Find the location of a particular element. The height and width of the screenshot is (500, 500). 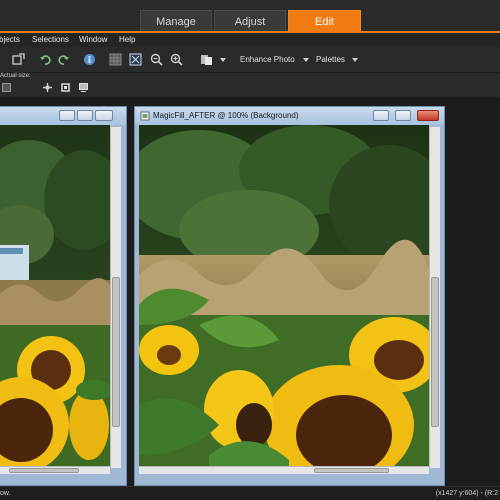

zoom-out-icon is located at coordinates (156, 59).